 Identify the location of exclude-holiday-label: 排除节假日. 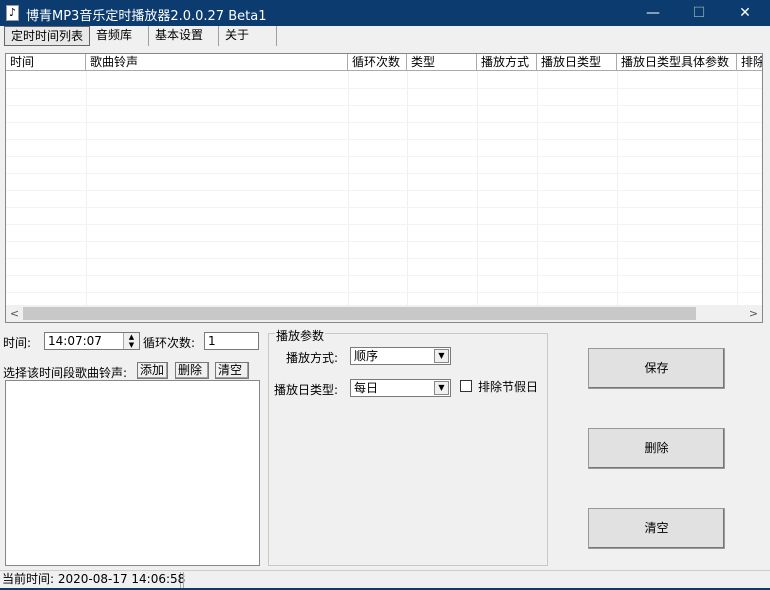
(508, 387).